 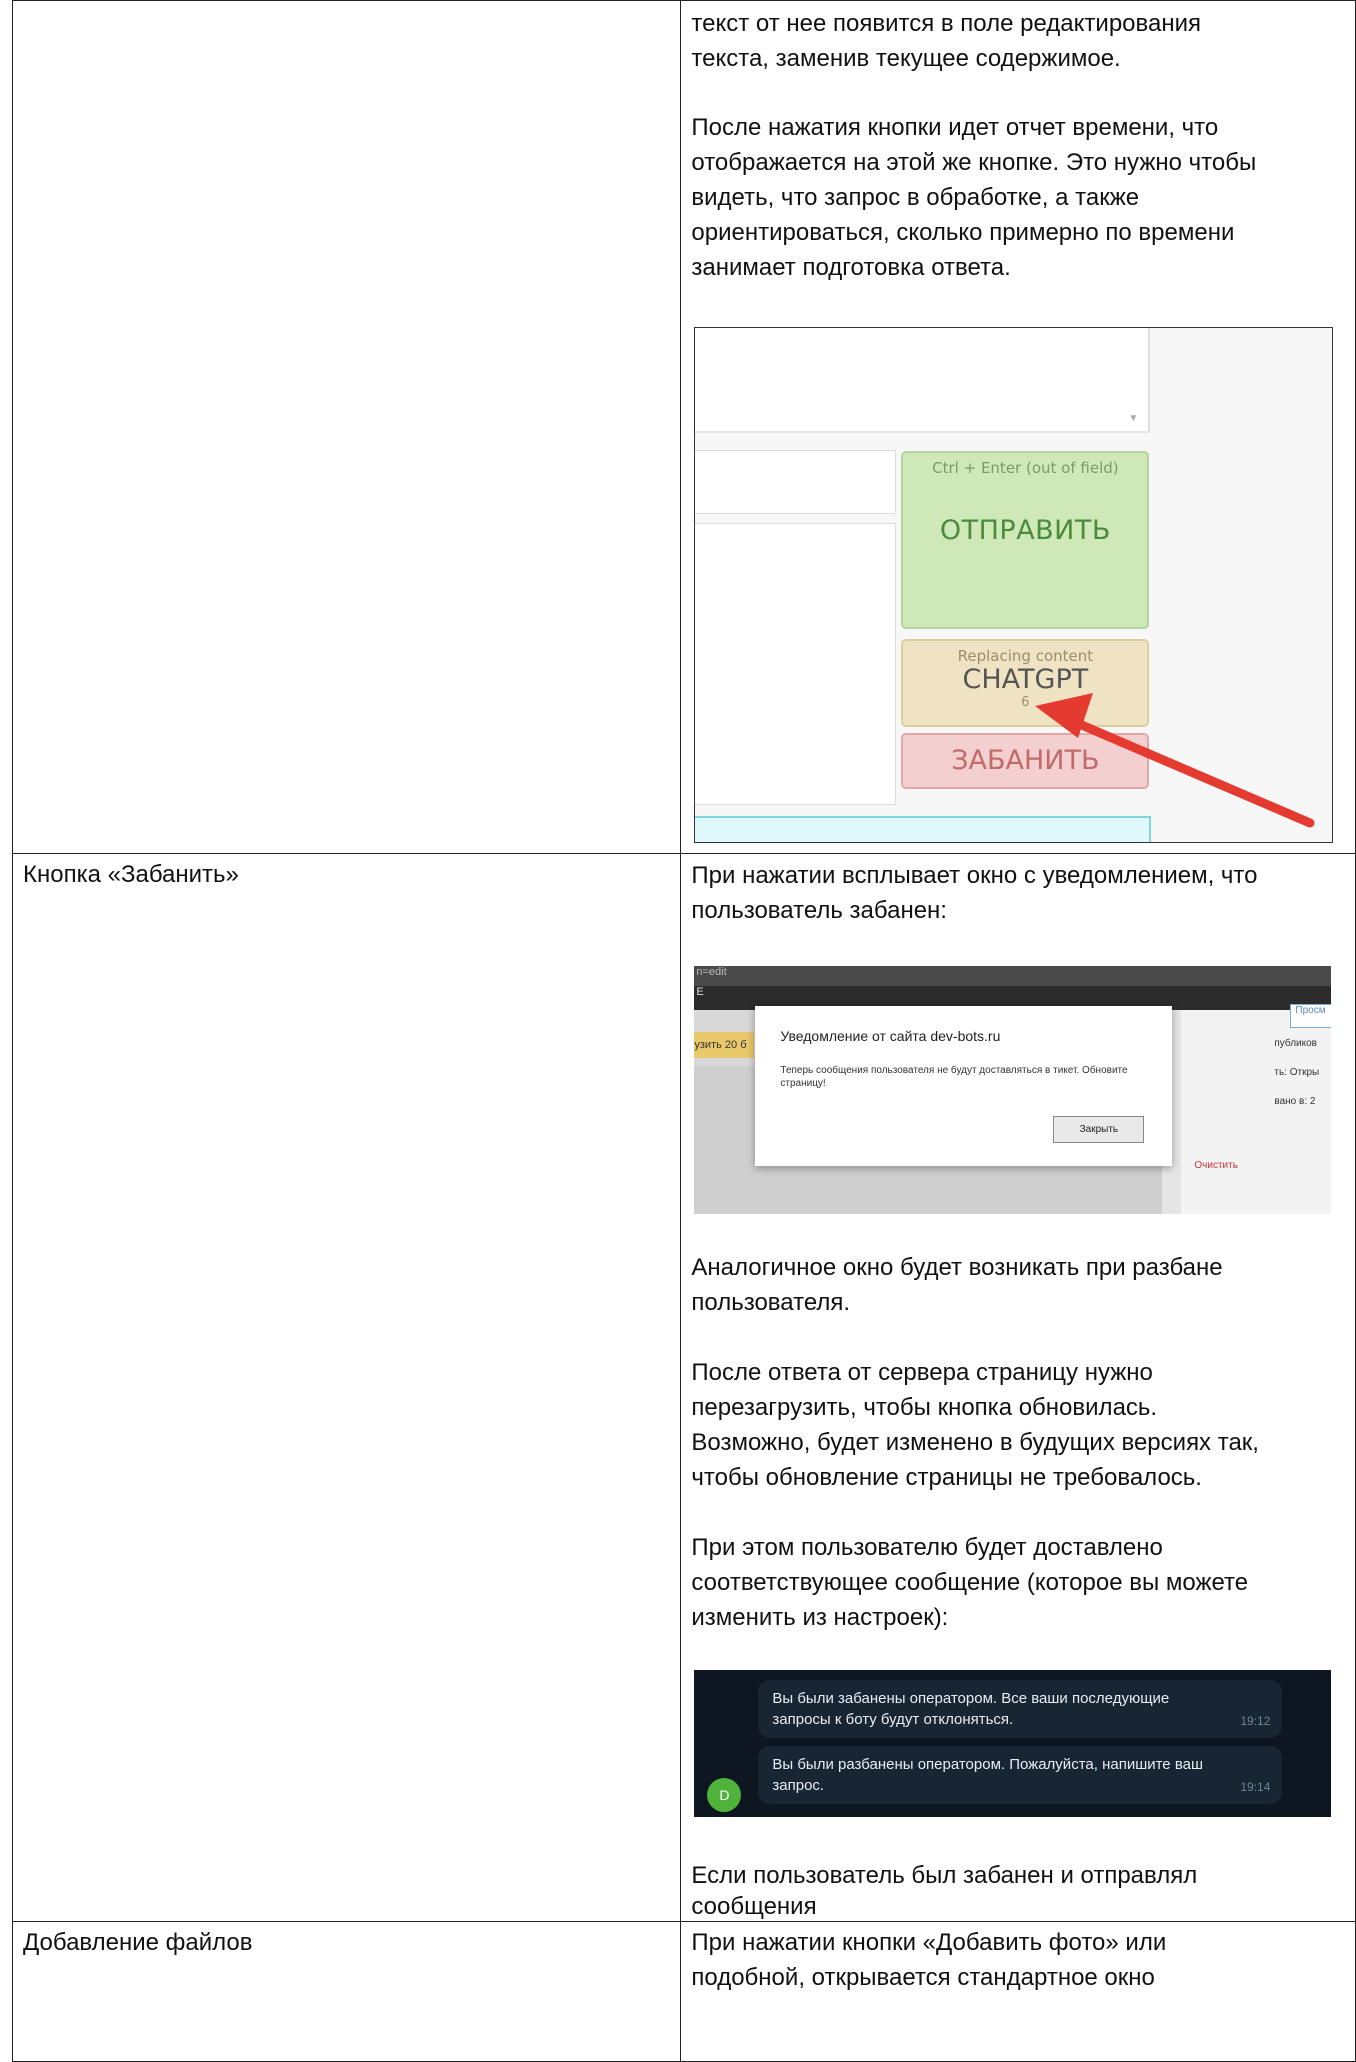 What do you see at coordinates (1013, 976) in the screenshot?
I see `address-bar: n=edit` at bounding box center [1013, 976].